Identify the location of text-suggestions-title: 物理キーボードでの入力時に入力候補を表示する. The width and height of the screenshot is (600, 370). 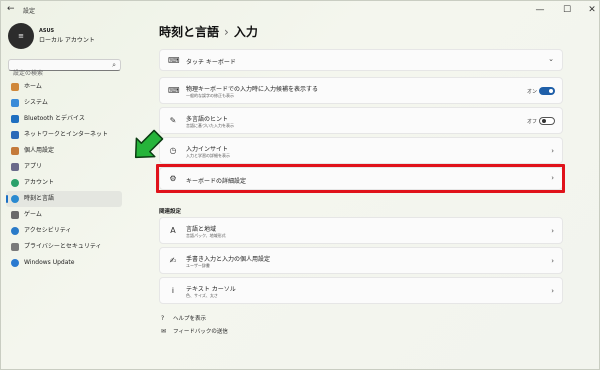
(252, 89).